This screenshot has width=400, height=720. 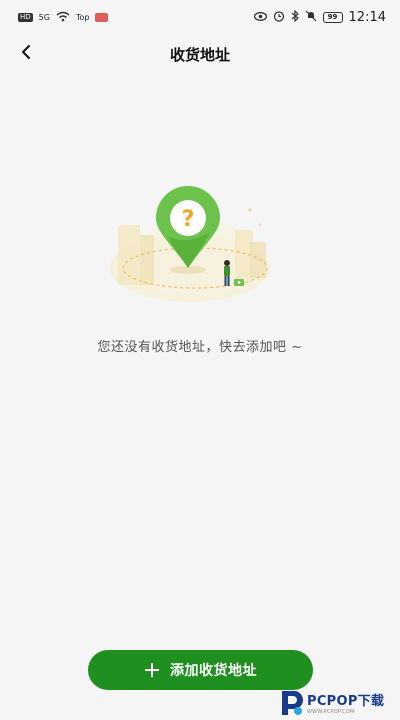 I want to click on back-button, so click(x=26, y=54).